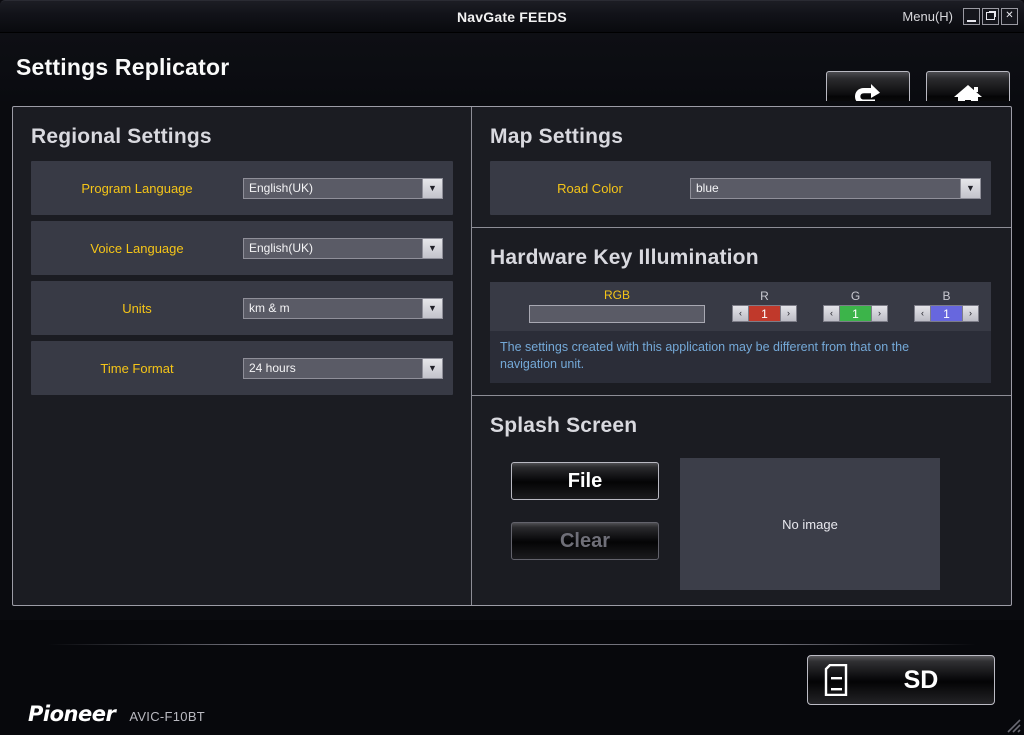 The height and width of the screenshot is (735, 1024). Describe the element at coordinates (879, 313) in the screenshot. I see `increment-green-button: ›` at that location.